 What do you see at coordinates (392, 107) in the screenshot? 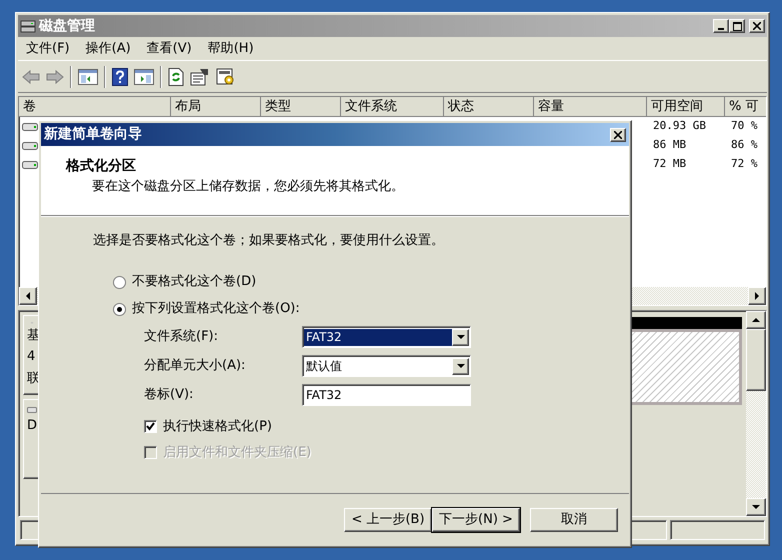
I see `column-header: 文件系统` at bounding box center [392, 107].